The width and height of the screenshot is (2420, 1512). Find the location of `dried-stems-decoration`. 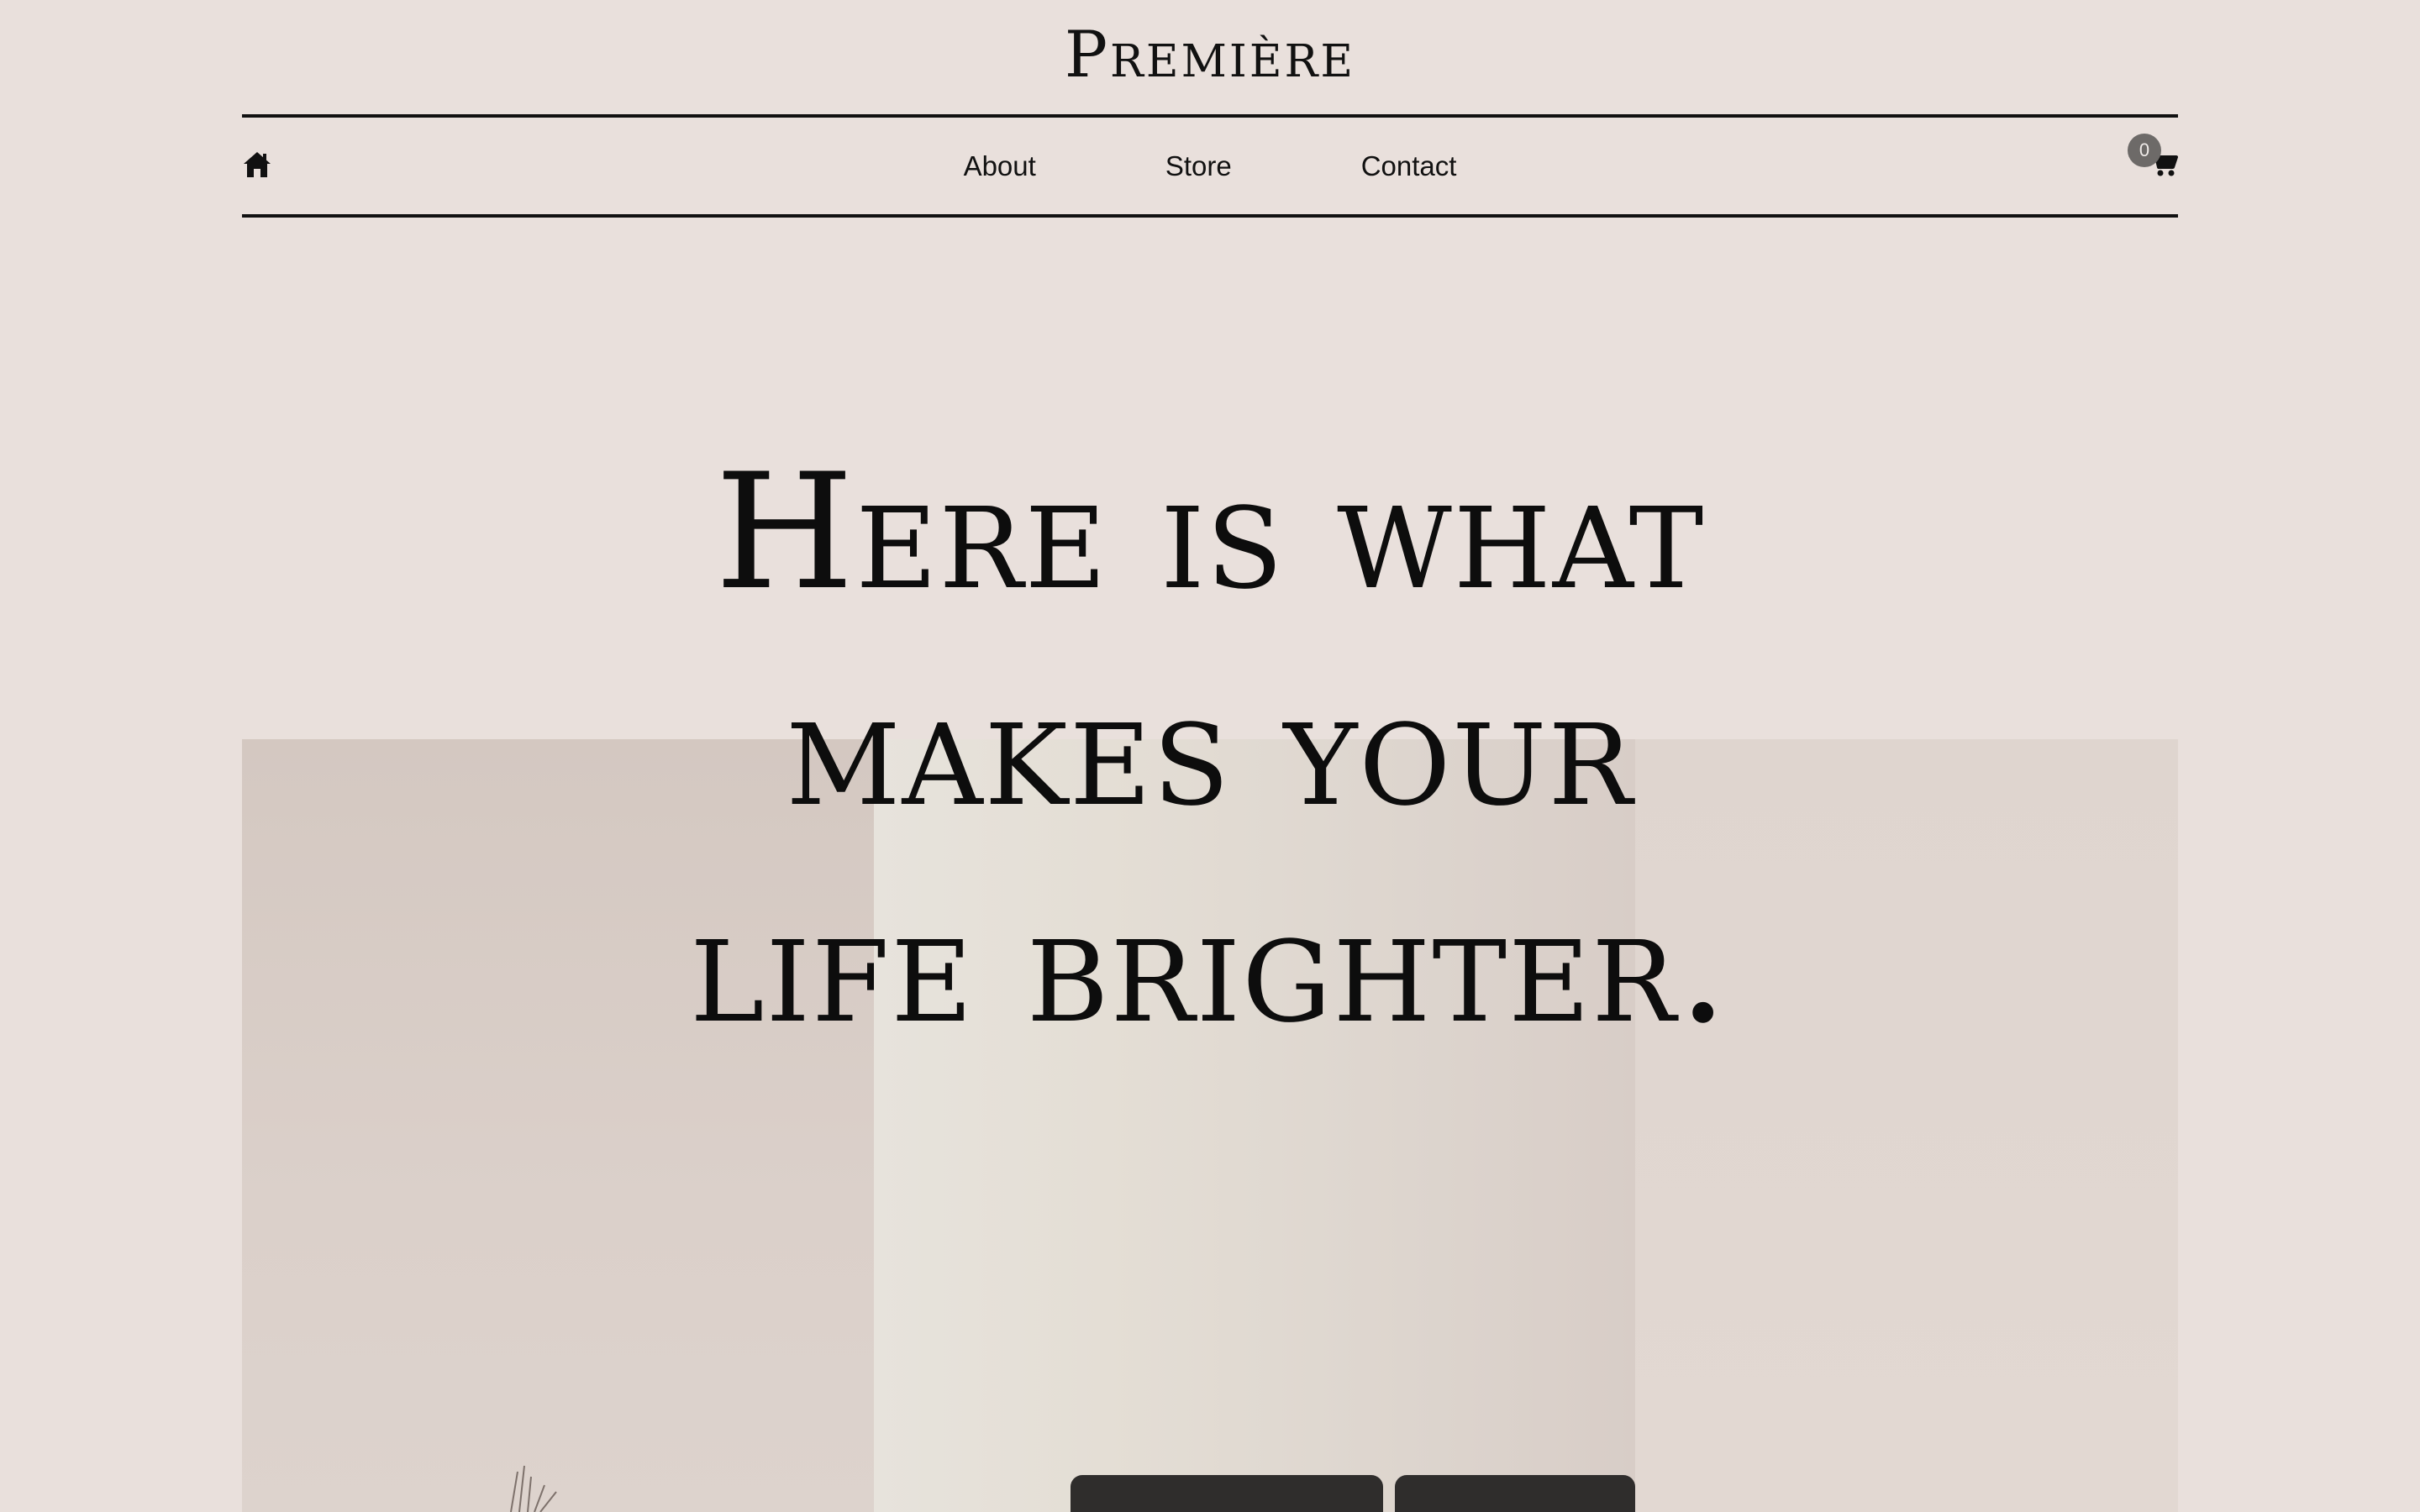

dried-stems-decoration is located at coordinates (533, 1488).